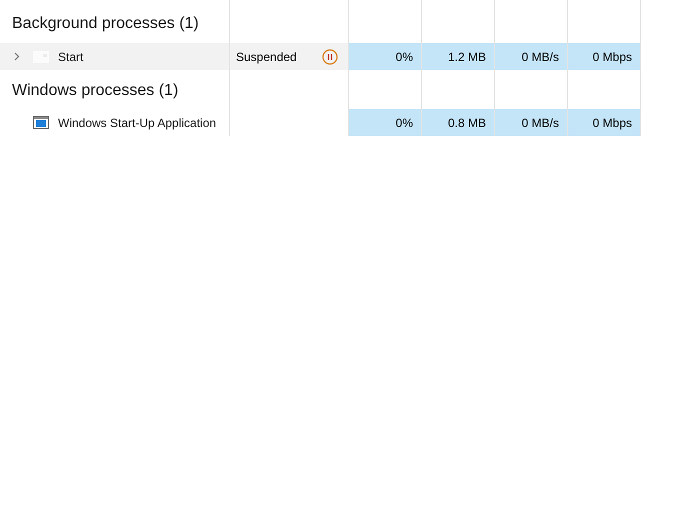  What do you see at coordinates (458, 122) in the screenshot?
I see `memory-cell: 0.8 MB` at bounding box center [458, 122].